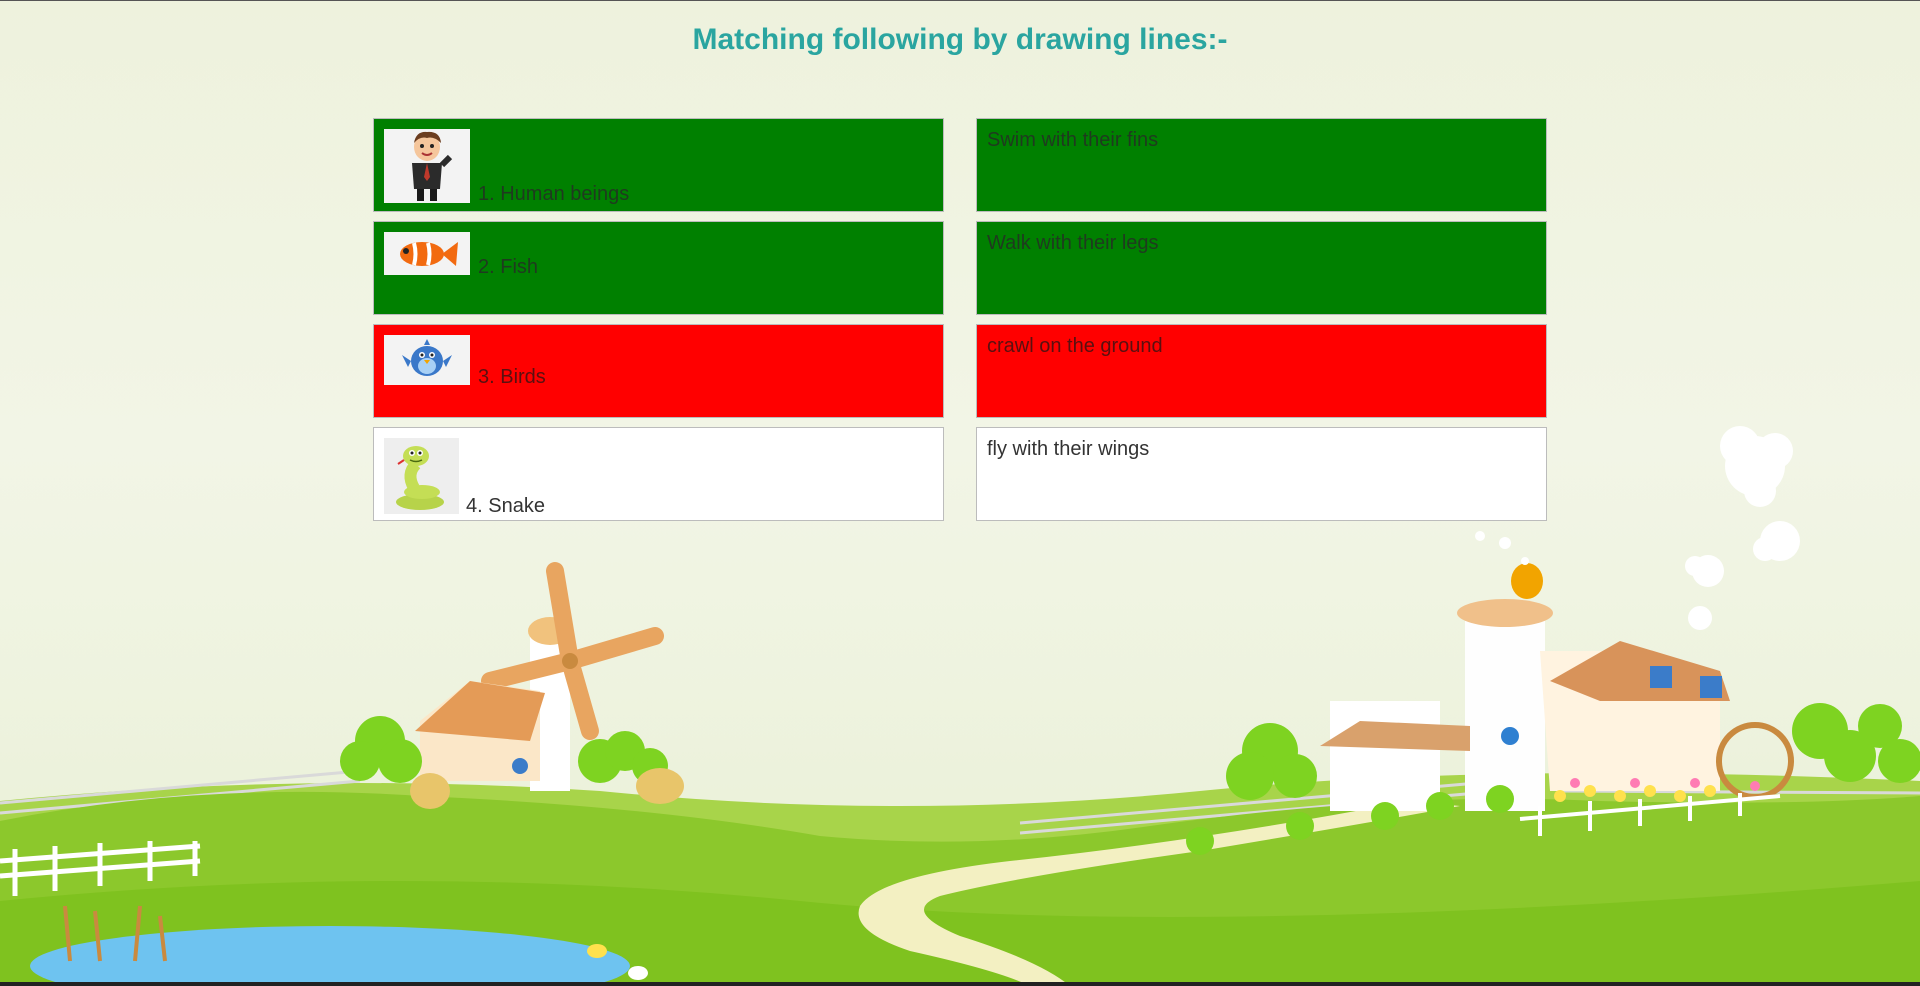 The height and width of the screenshot is (986, 1920). Describe the element at coordinates (427, 253) in the screenshot. I see `fish-icon` at that location.